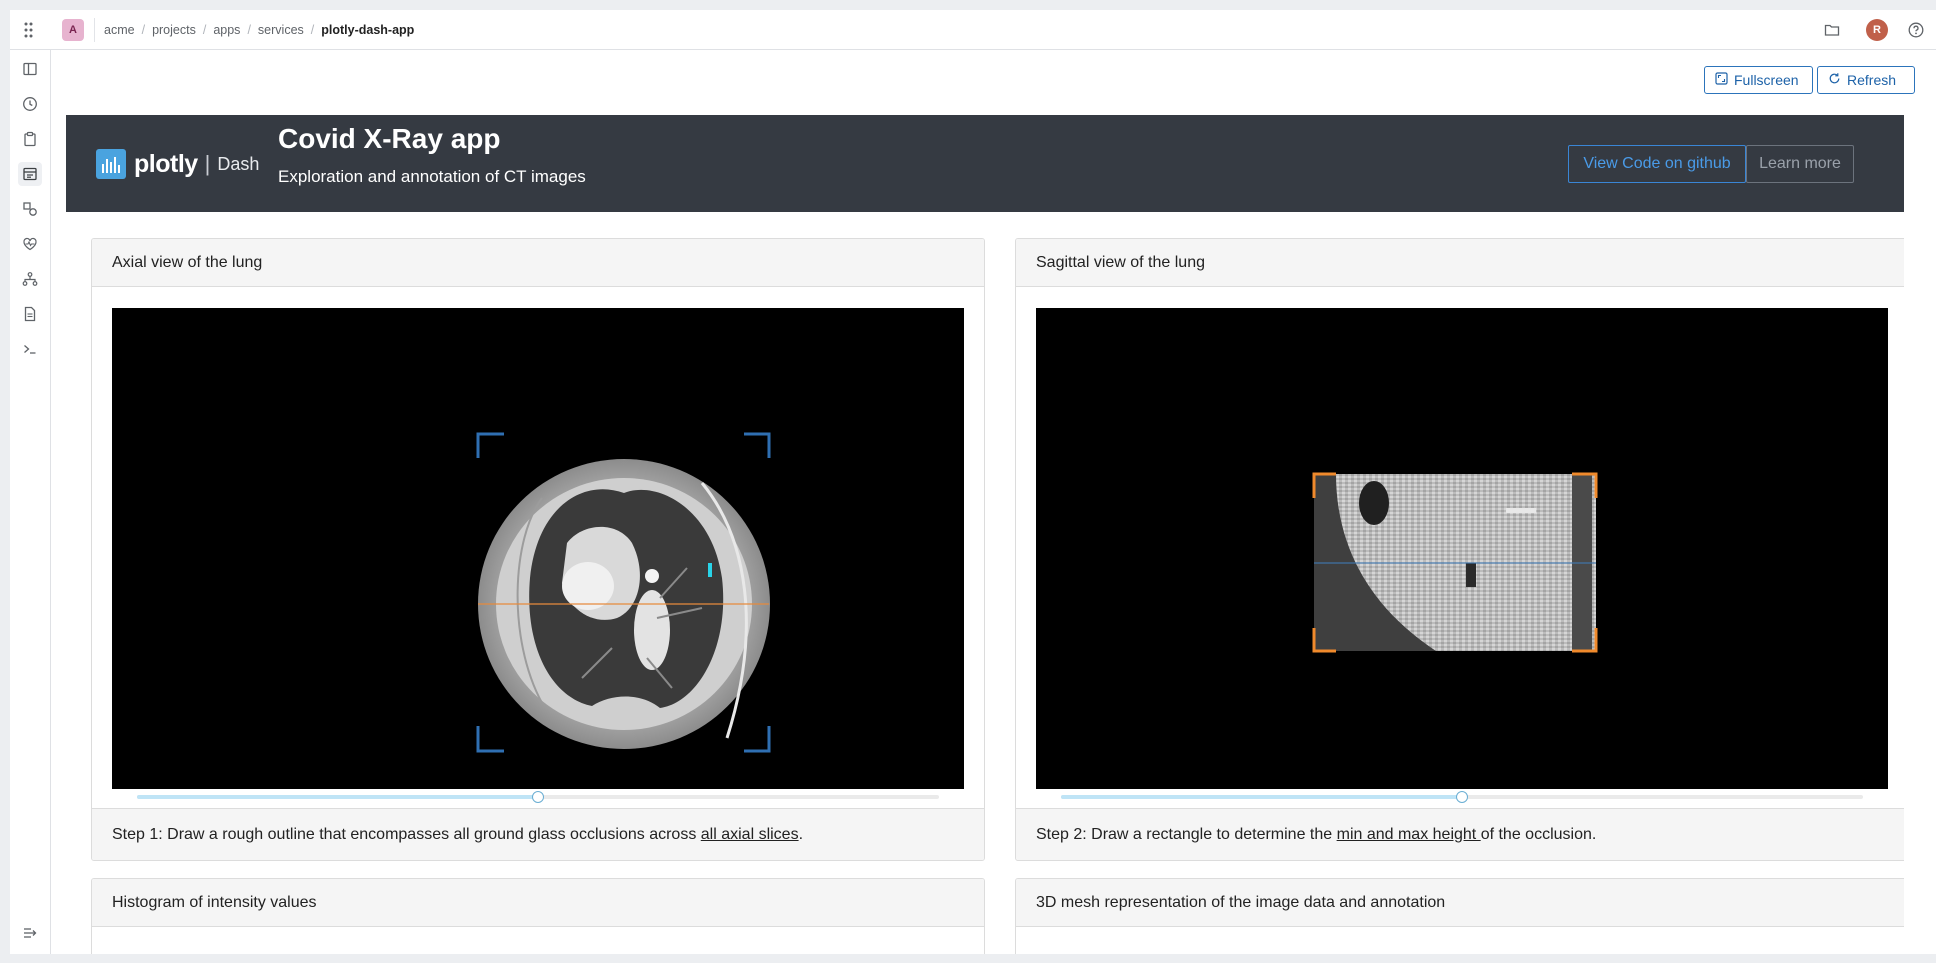 This screenshot has height=963, width=1936. What do you see at coordinates (119, 30) in the screenshot?
I see `breadcrumb-item: acme` at bounding box center [119, 30].